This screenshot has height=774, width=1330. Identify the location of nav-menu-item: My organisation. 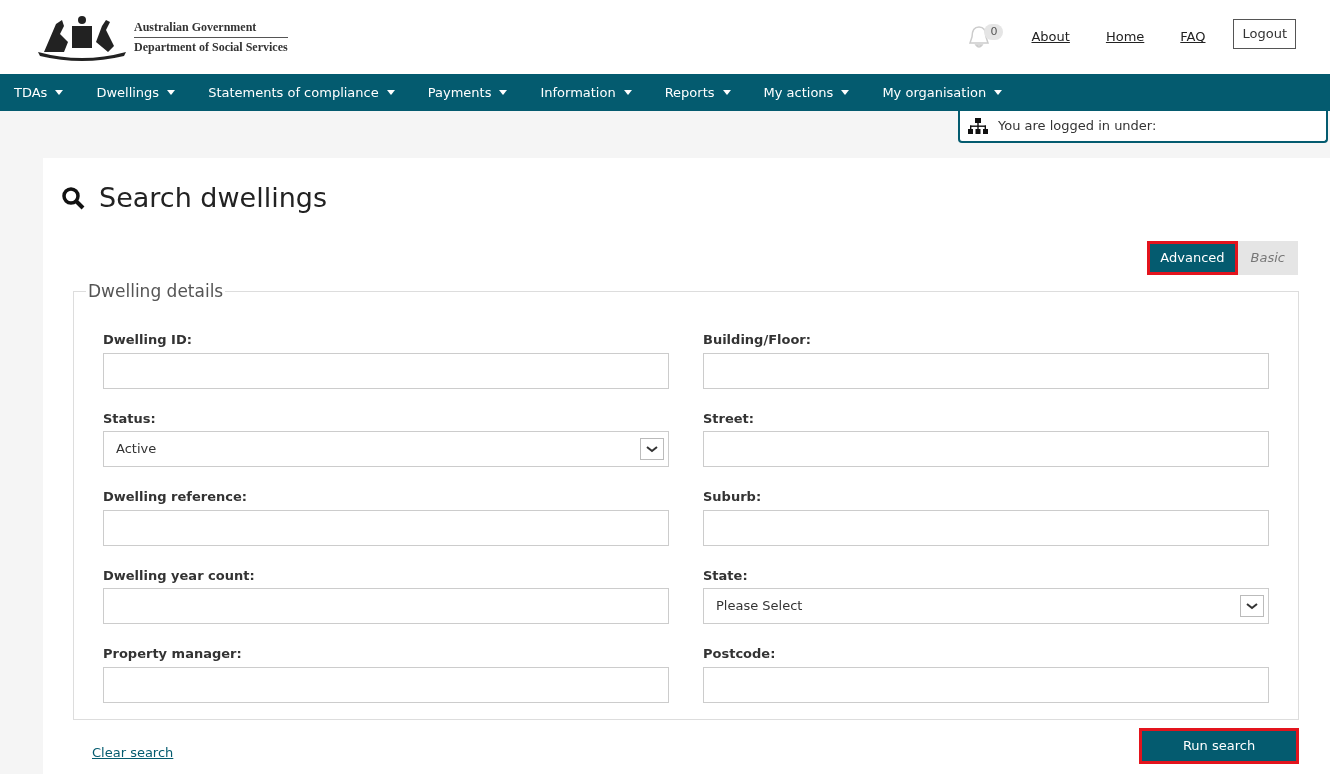
(942, 92).